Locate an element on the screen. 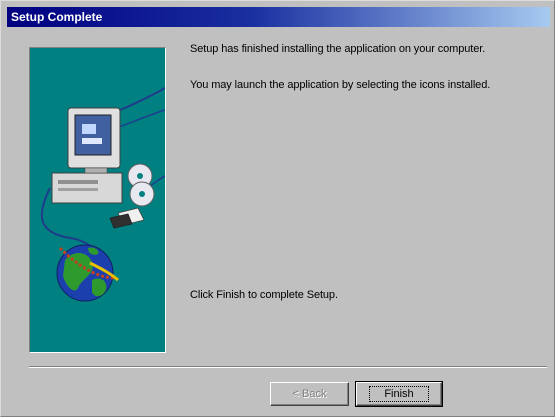 This screenshot has height=417, width=555. message-click-finish: Click Finish to complete Setup. is located at coordinates (264, 295).